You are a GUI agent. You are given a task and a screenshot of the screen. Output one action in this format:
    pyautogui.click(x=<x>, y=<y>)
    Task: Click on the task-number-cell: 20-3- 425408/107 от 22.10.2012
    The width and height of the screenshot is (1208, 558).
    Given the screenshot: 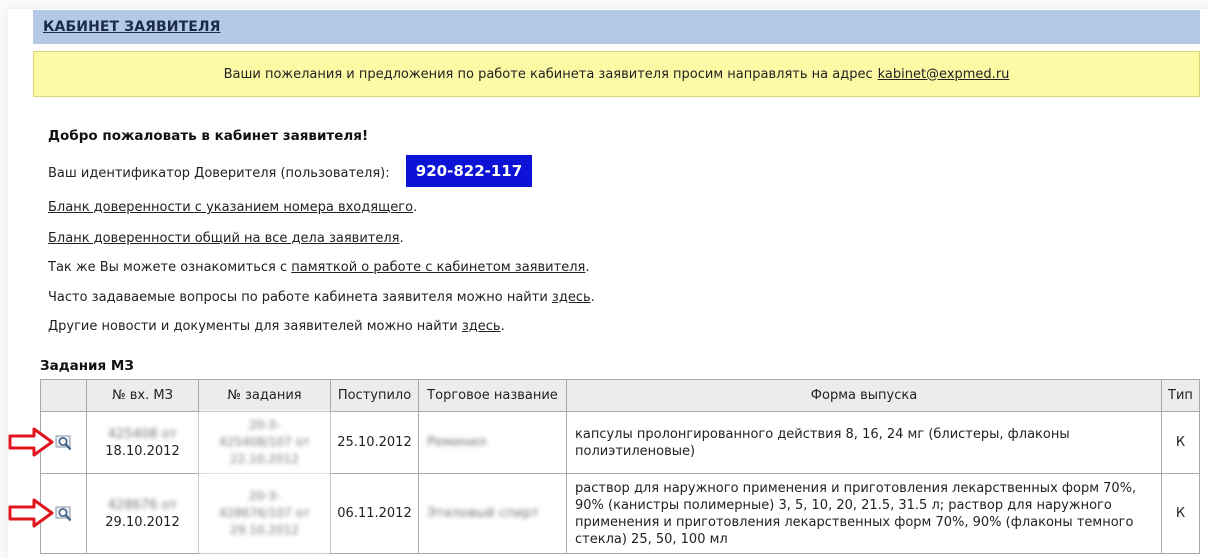 What is the action you would take?
    pyautogui.click(x=264, y=442)
    